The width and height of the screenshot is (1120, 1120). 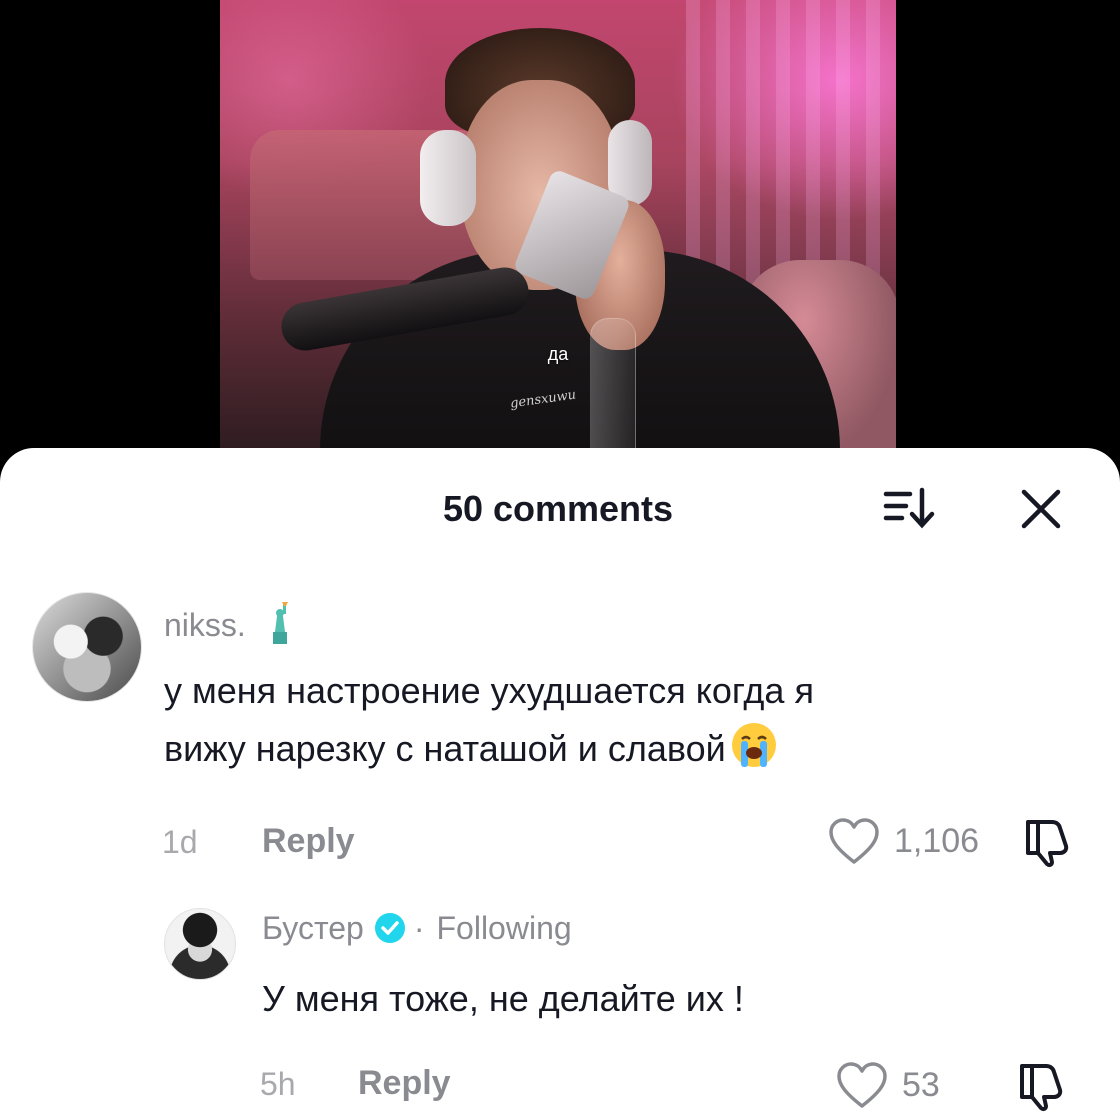 I want to click on like-count: 53, so click(x=921, y=1085).